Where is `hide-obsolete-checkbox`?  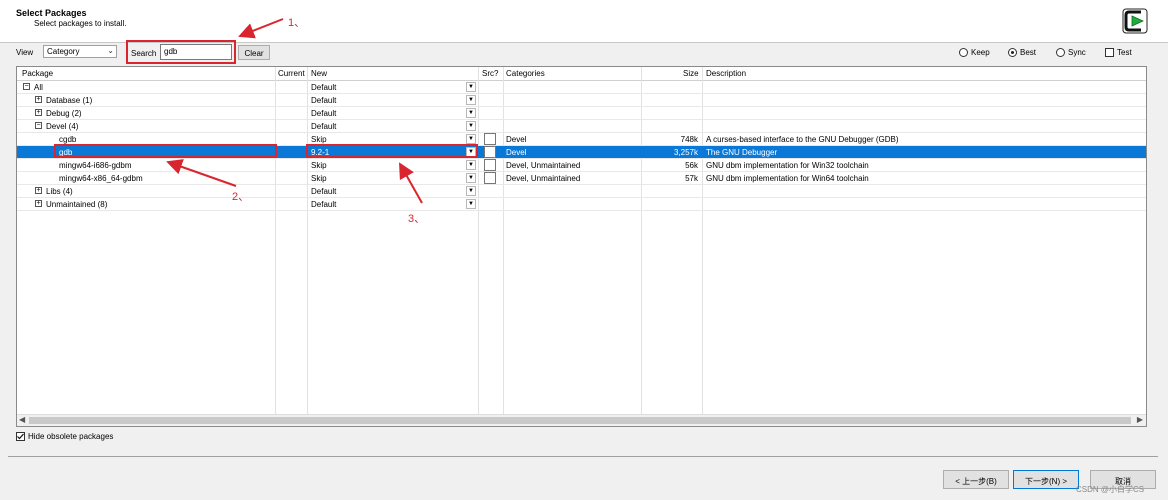 hide-obsolete-checkbox is located at coordinates (20, 436).